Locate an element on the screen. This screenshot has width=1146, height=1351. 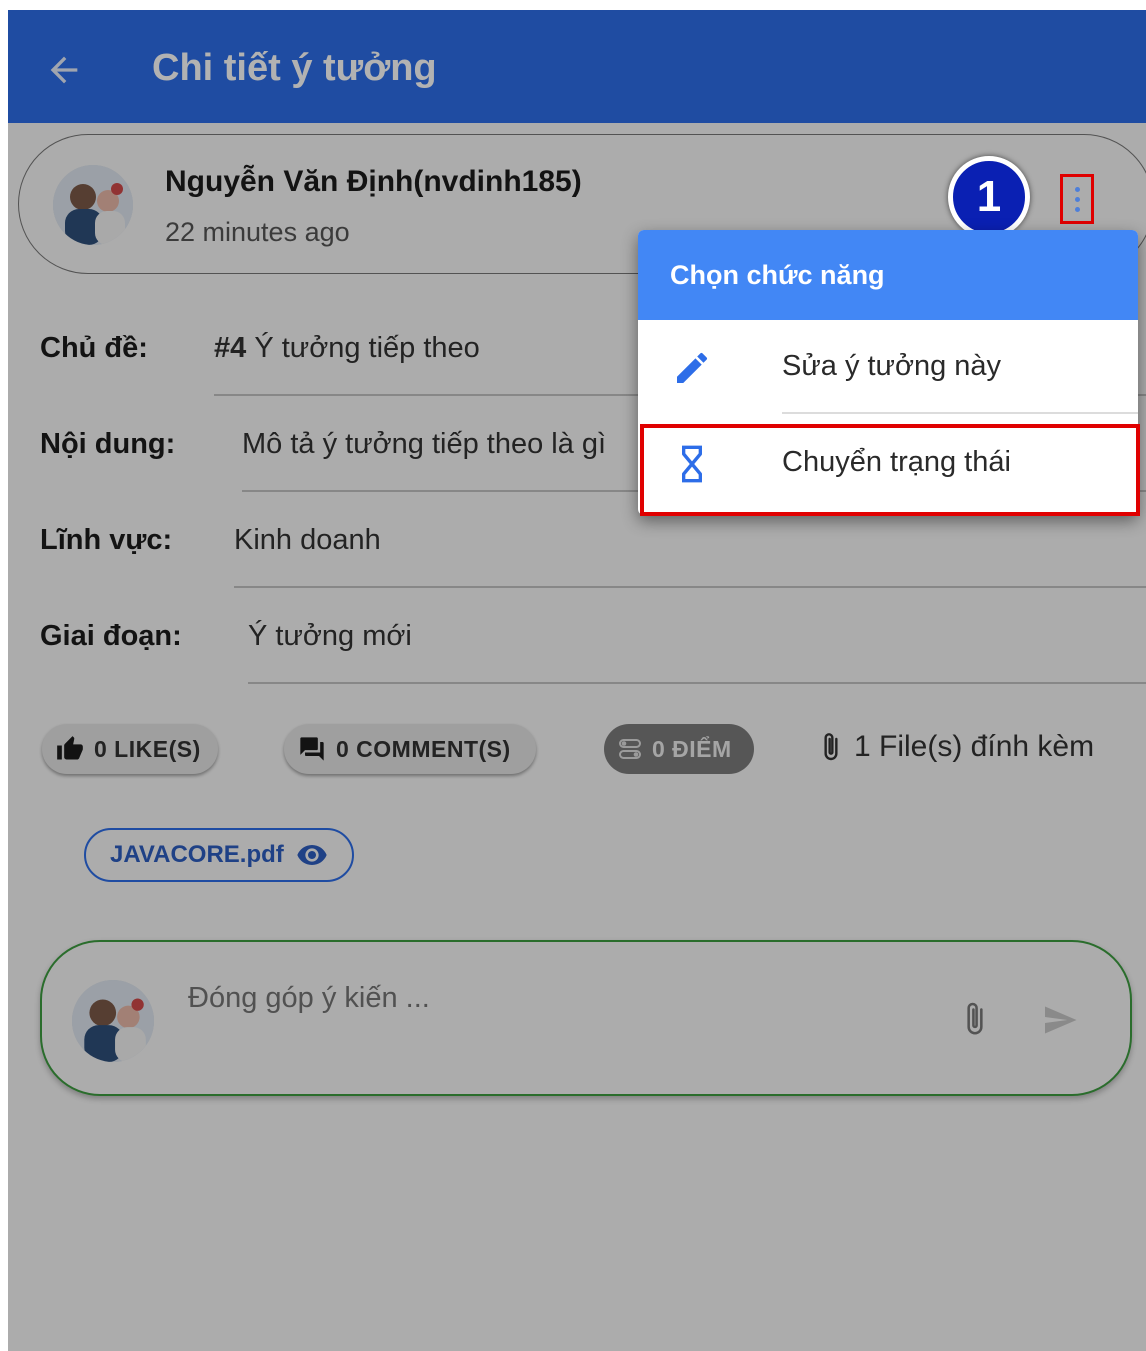
menu-item-label: Chuyển trạng thái is located at coordinates (896, 462).